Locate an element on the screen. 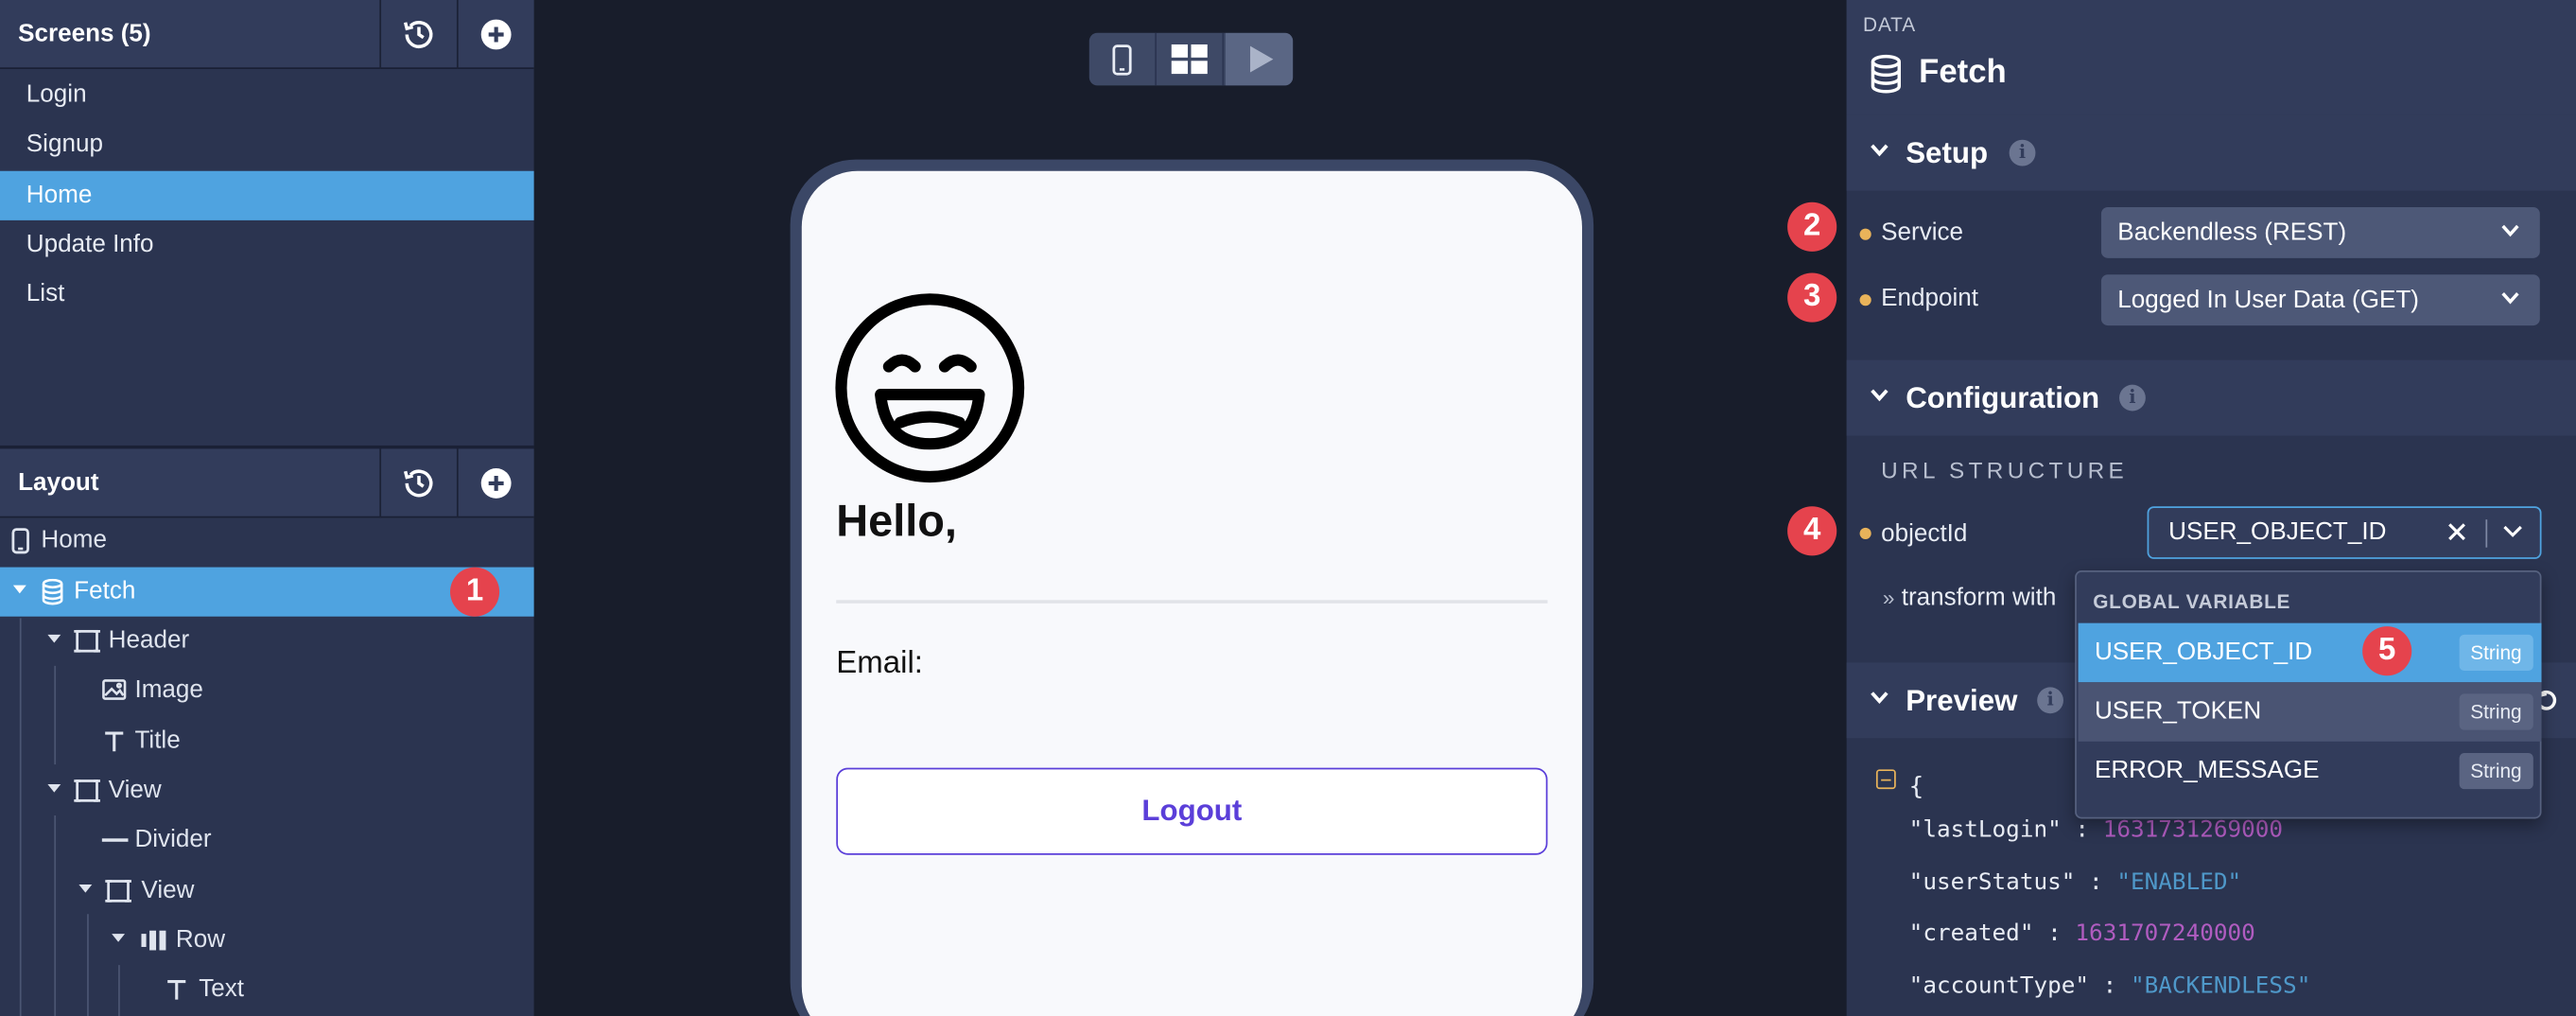 The image size is (2576, 1016). mobile-view-button is located at coordinates (1123, 59).